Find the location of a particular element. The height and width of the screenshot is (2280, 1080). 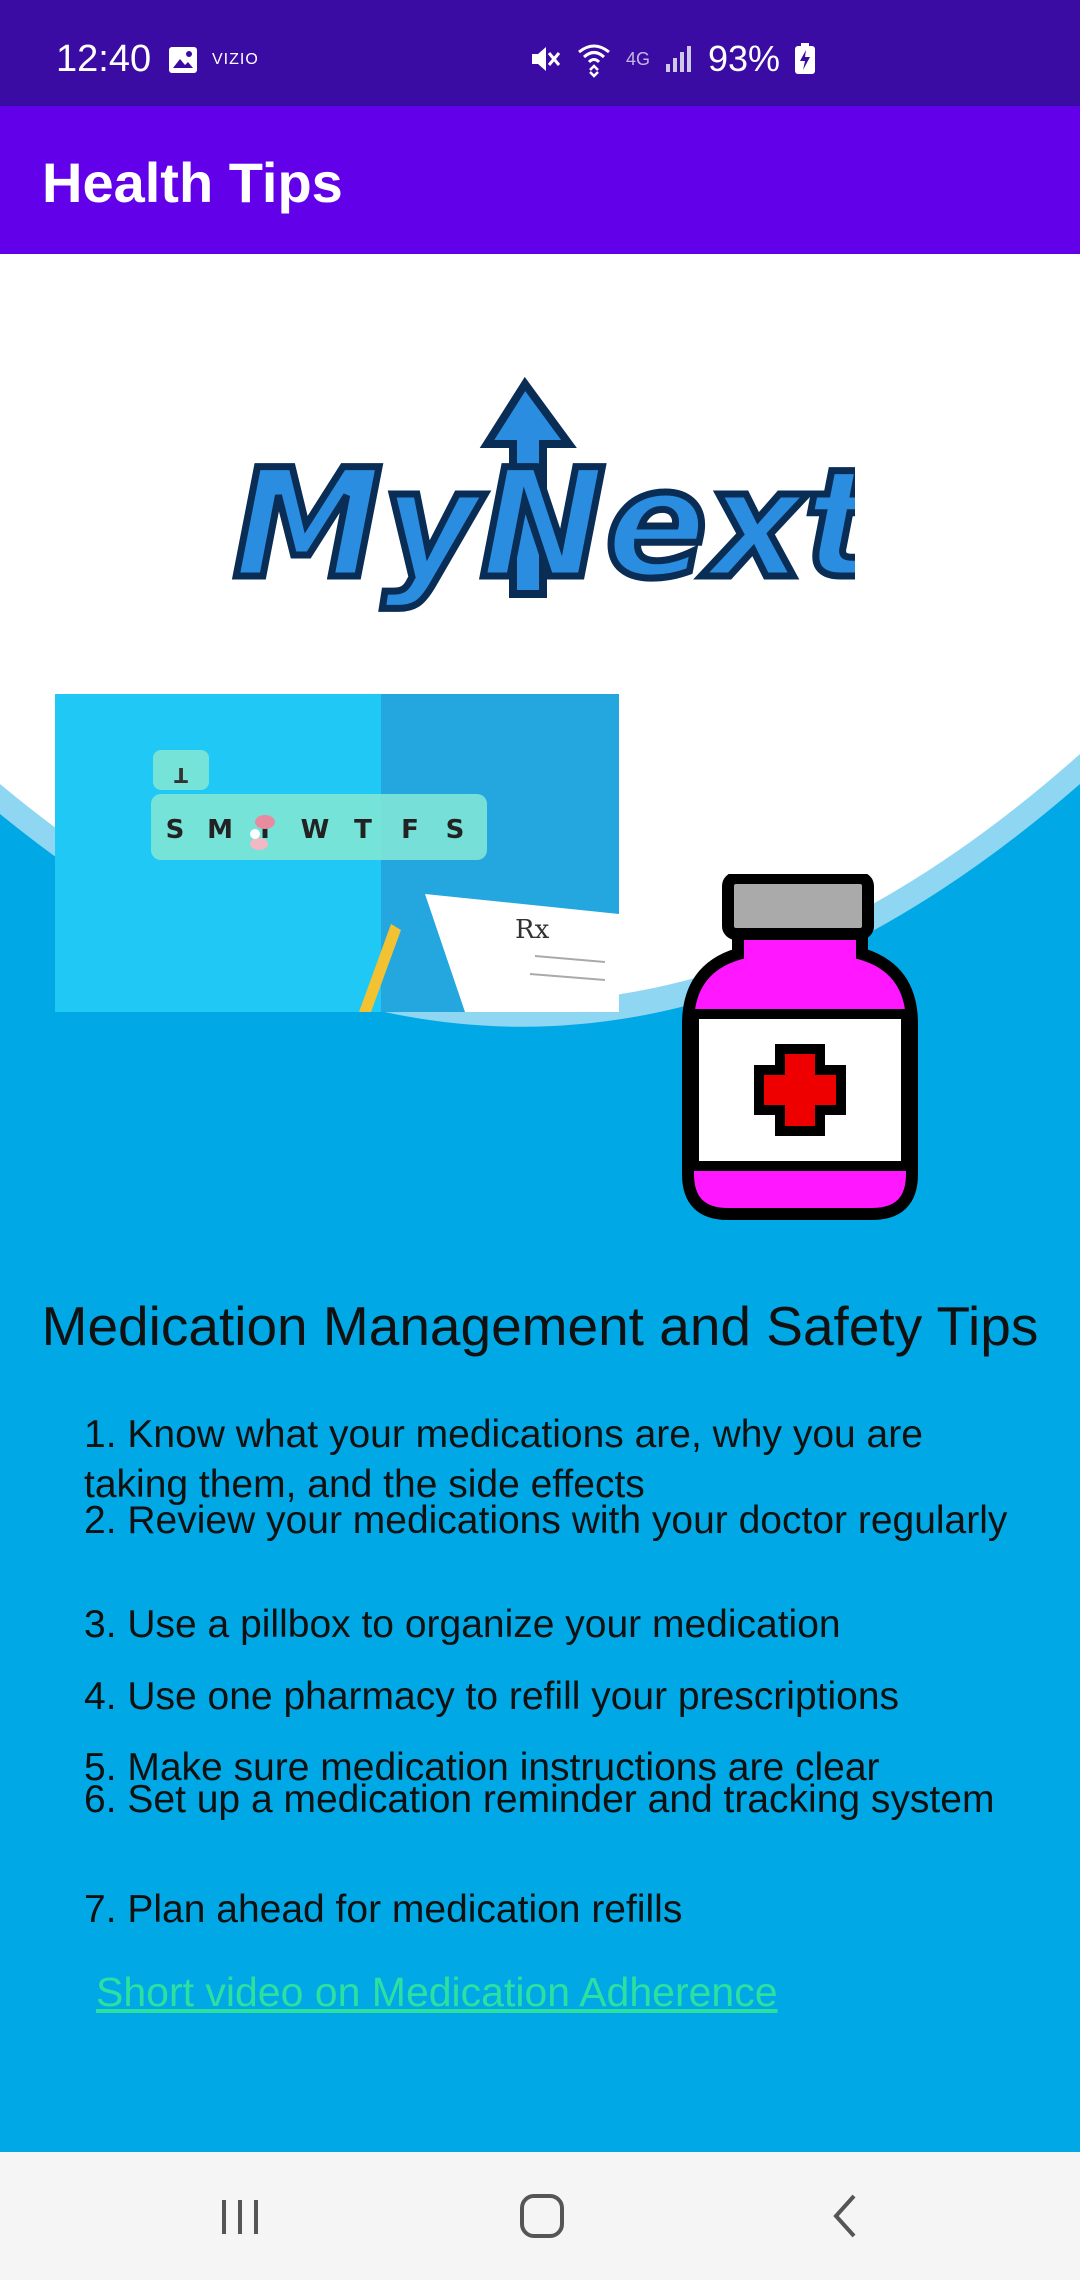

status-right-icons: 4G 93% is located at coordinates (672, 59).